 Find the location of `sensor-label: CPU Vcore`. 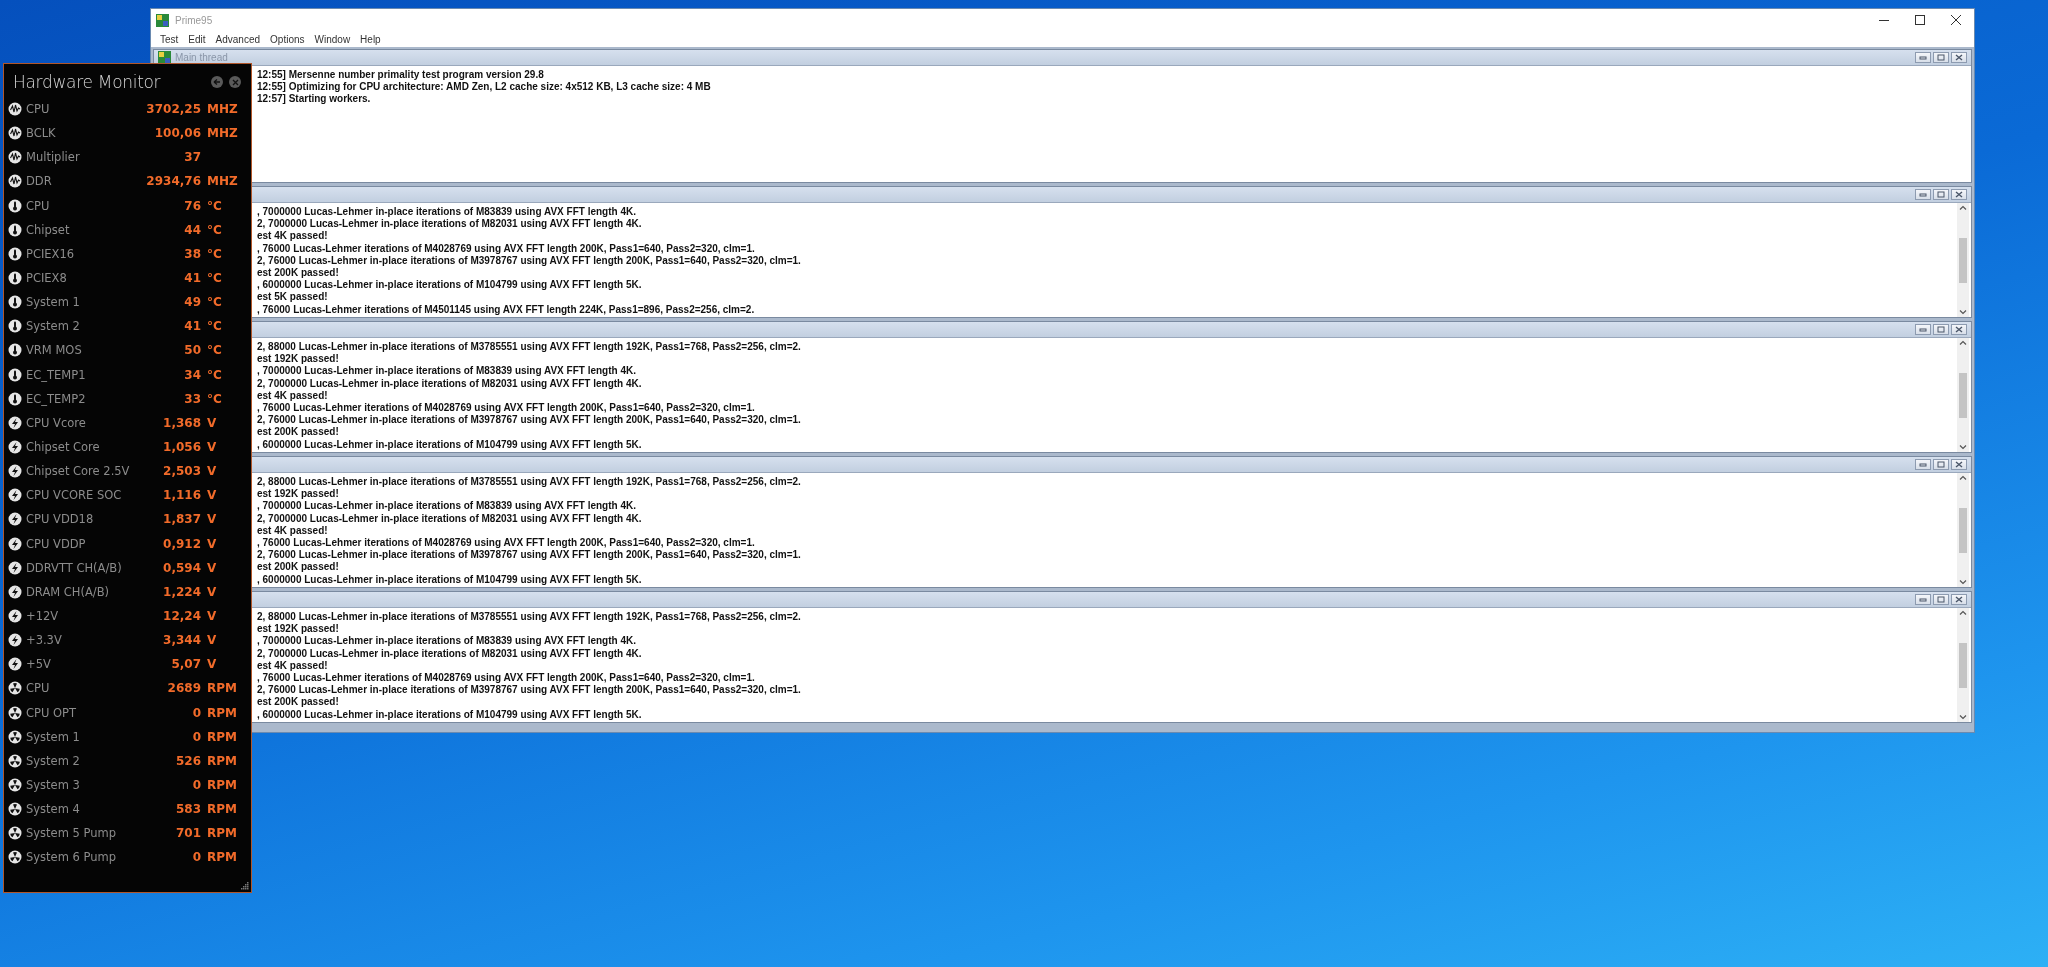

sensor-label: CPU Vcore is located at coordinates (56, 422).